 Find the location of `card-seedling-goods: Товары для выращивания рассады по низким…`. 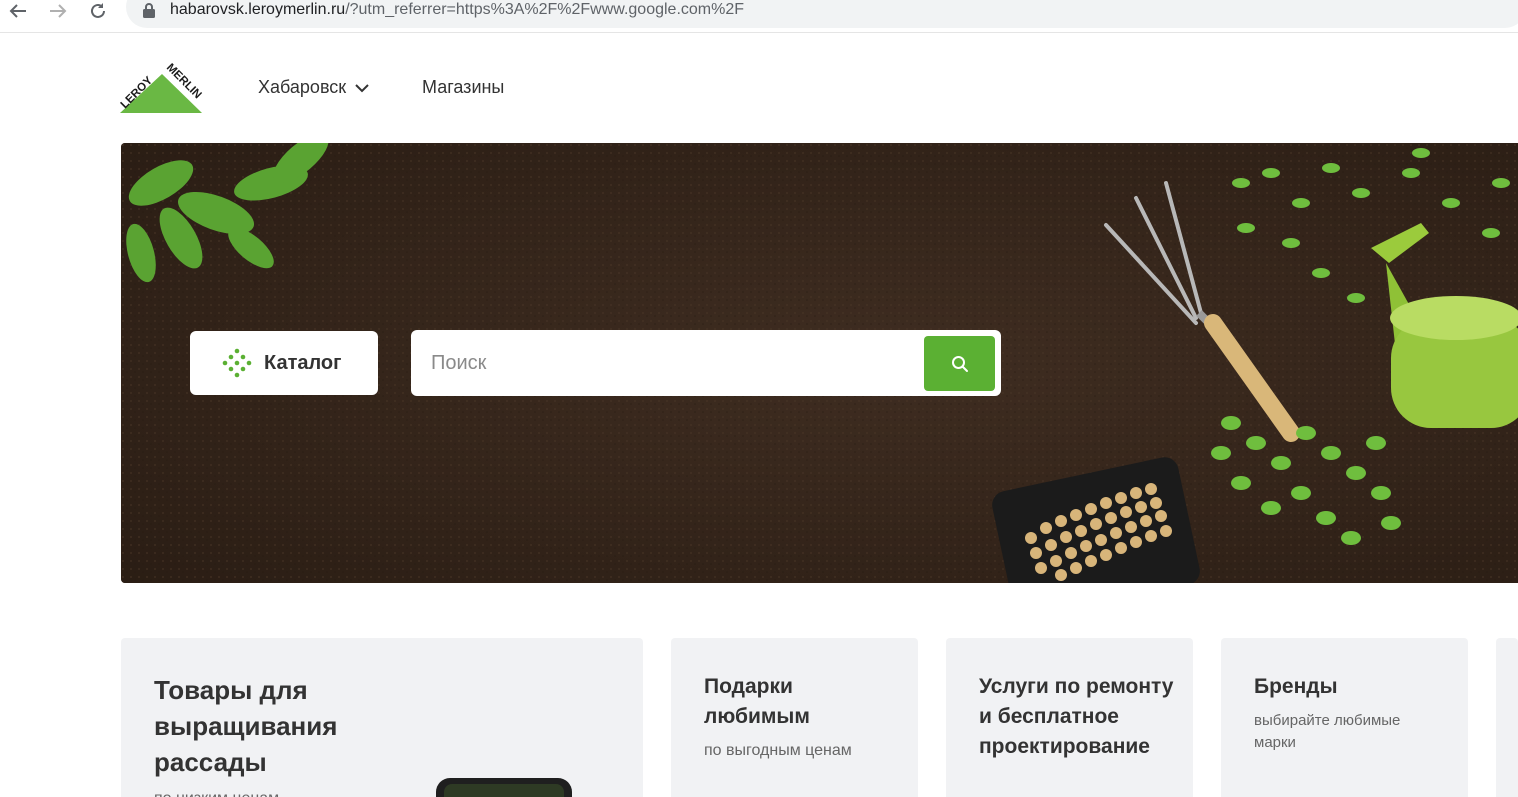

card-seedling-goods: Товары для выращивания рассады по низким… is located at coordinates (382, 717).